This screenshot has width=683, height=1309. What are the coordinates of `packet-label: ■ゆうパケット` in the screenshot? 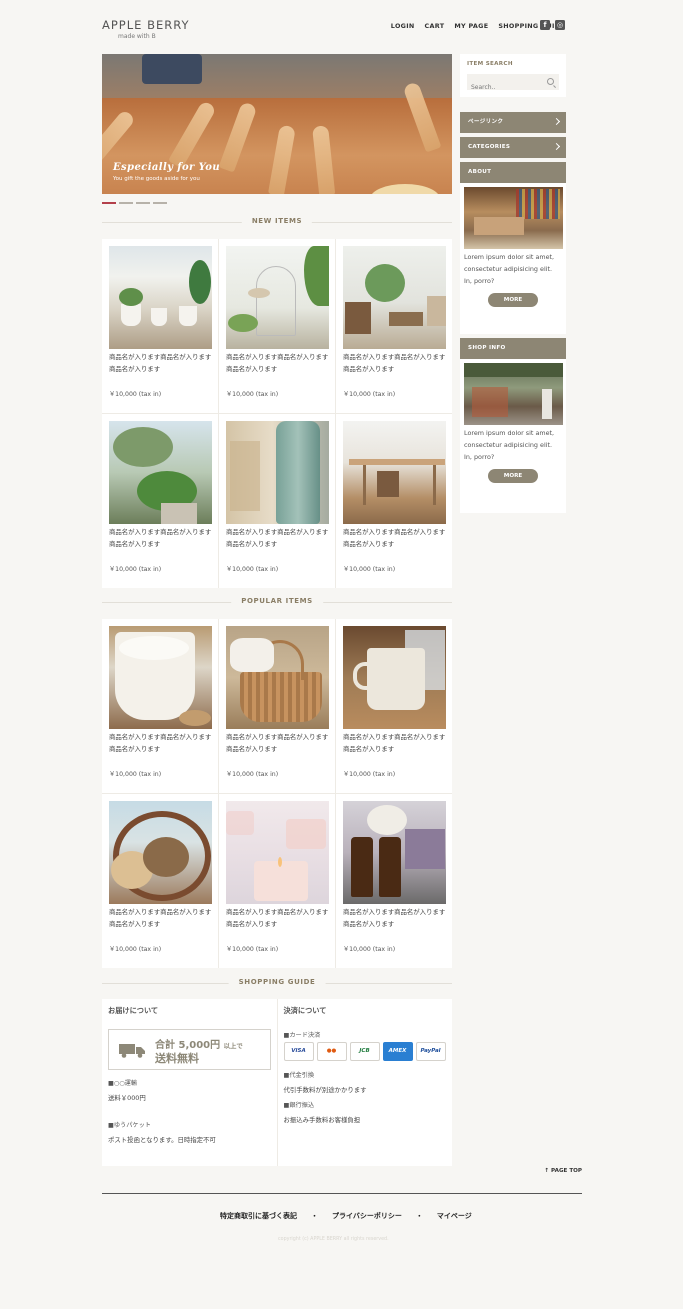 It's located at (129, 1125).